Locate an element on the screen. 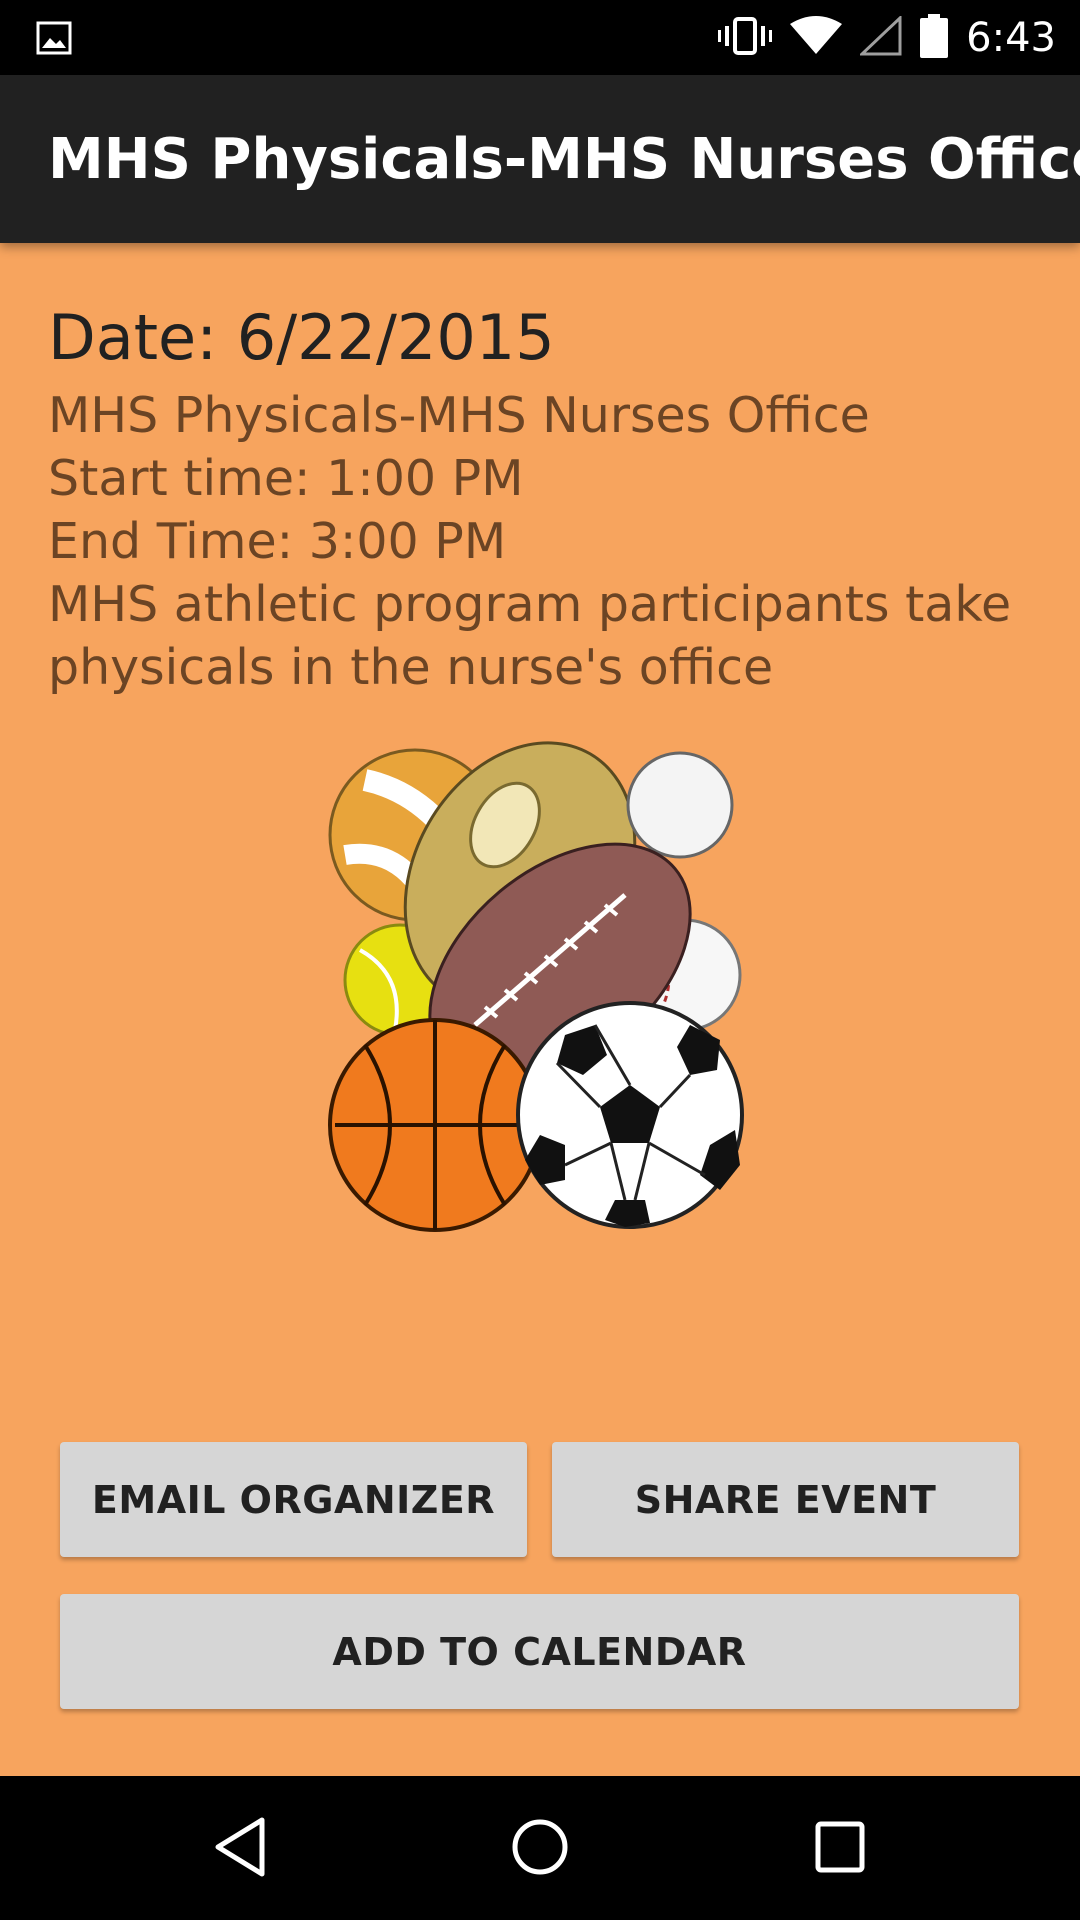 Image resolution: width=1080 pixels, height=1920 pixels. sports-balls-image is located at coordinates (540, 985).